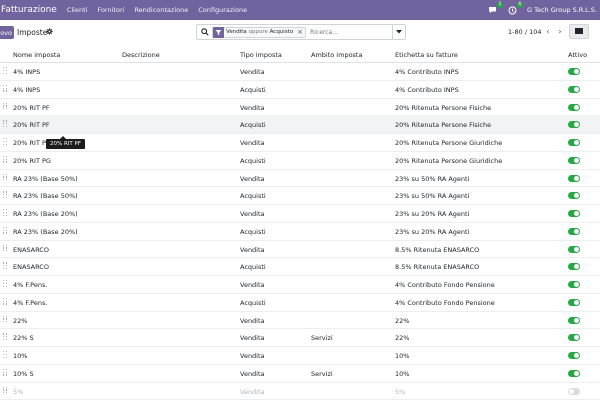  Describe the element at coordinates (495, 9) in the screenshot. I see `chat-icon: 1` at that location.